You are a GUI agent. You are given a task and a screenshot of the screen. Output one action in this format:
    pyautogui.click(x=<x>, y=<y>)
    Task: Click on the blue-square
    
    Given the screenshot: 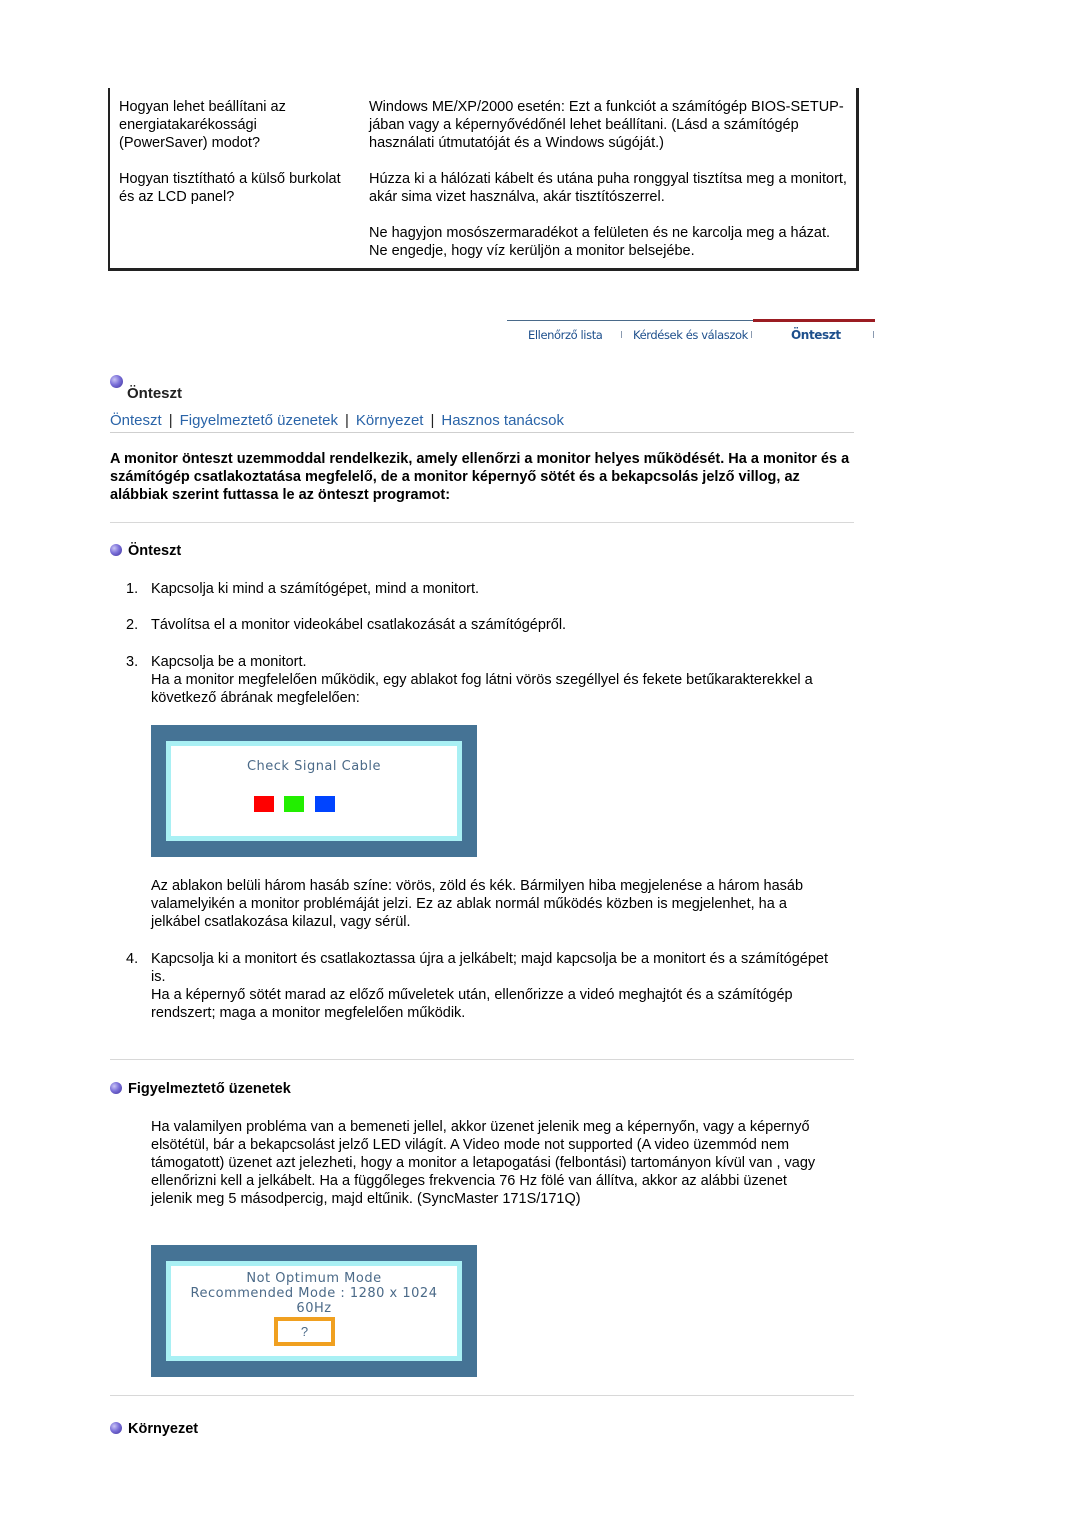 What is the action you would take?
    pyautogui.click(x=325, y=804)
    